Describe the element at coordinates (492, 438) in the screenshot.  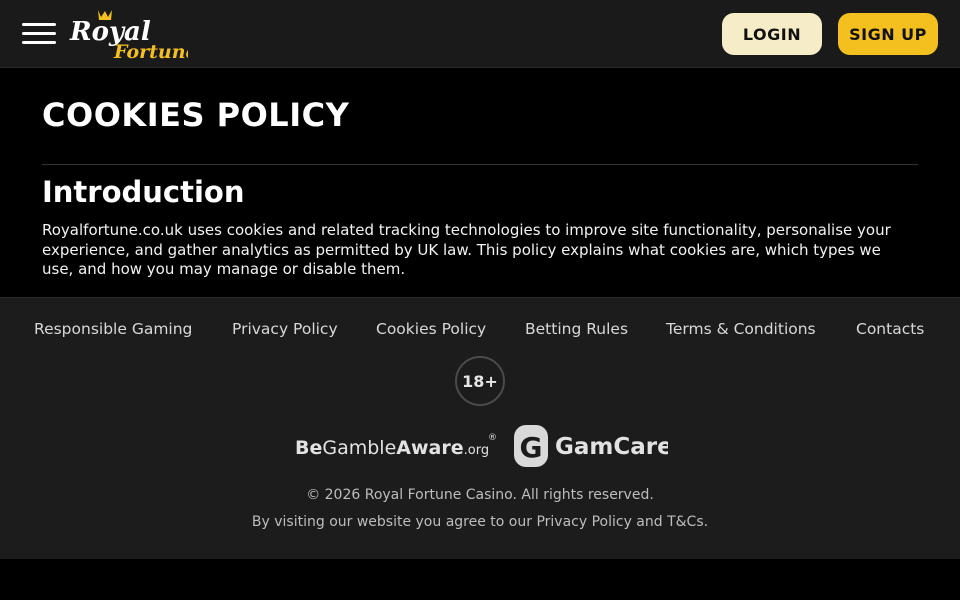
I see `bga-registered-mark: ®` at that location.